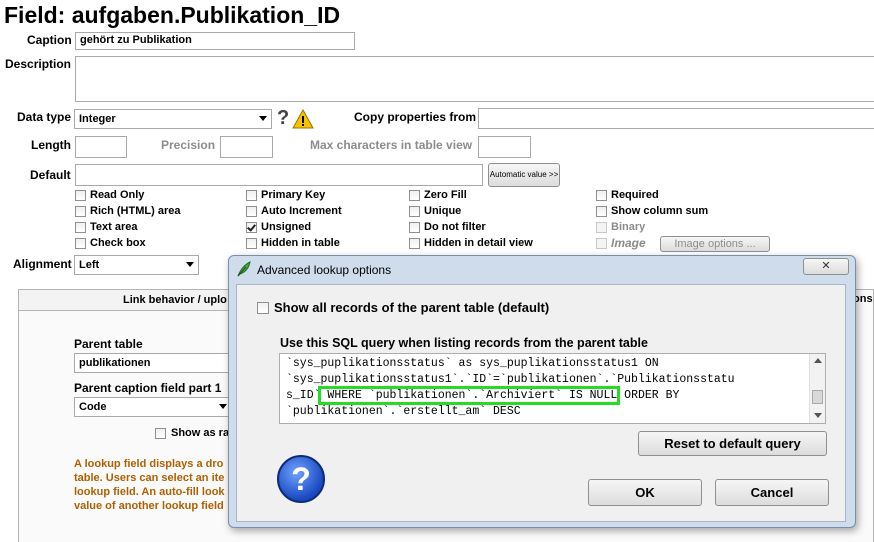 The width and height of the screenshot is (874, 542). I want to click on rich-html-checkbox, so click(80, 211).